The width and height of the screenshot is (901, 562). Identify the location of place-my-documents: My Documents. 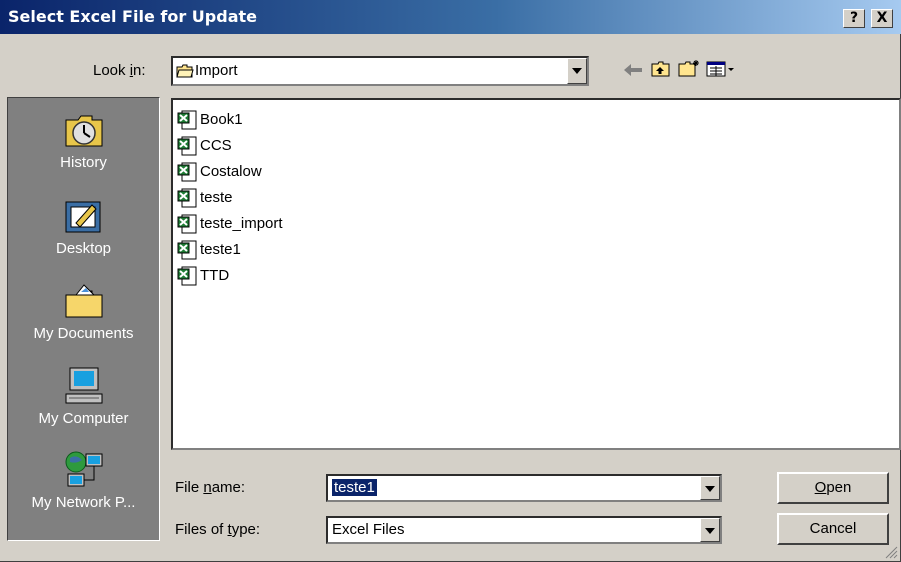
(83, 311).